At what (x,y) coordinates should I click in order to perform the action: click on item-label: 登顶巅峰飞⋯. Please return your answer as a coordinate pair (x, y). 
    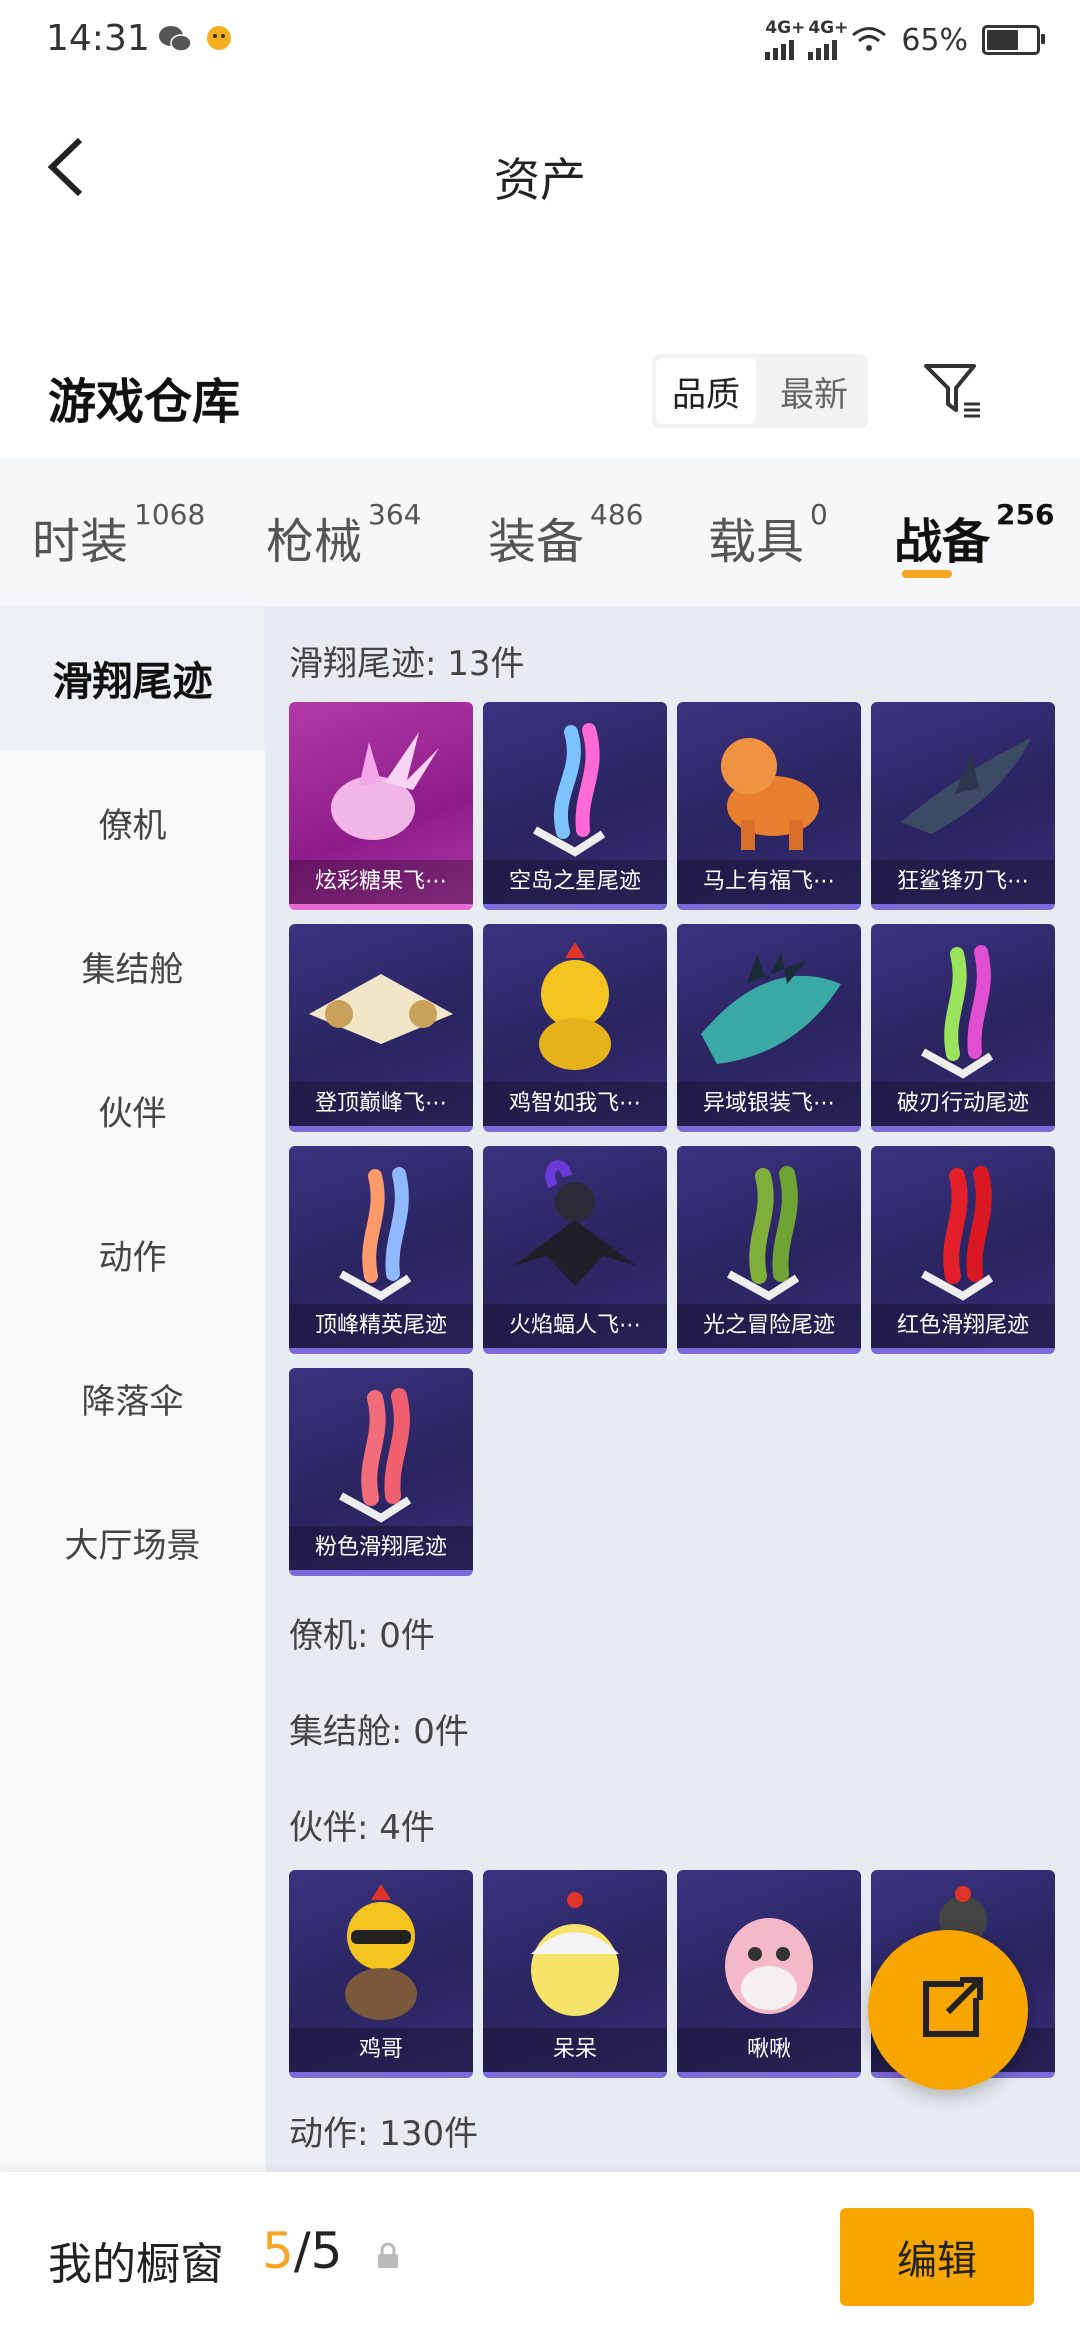
    Looking at the image, I should click on (381, 1104).